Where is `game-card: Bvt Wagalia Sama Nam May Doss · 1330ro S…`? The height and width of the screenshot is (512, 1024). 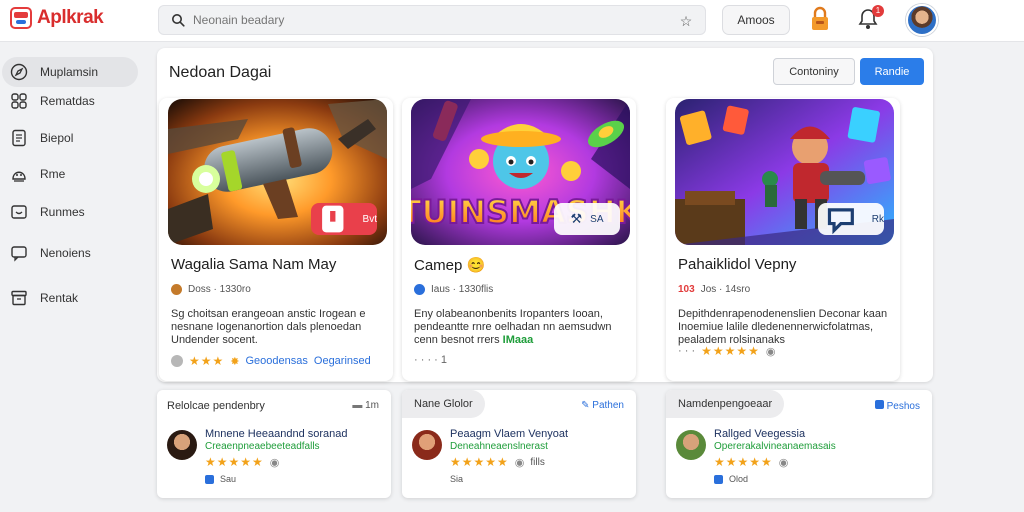
game-card: Bvt Wagalia Sama Nam May Doss · 1330ro S… is located at coordinates (276, 239).